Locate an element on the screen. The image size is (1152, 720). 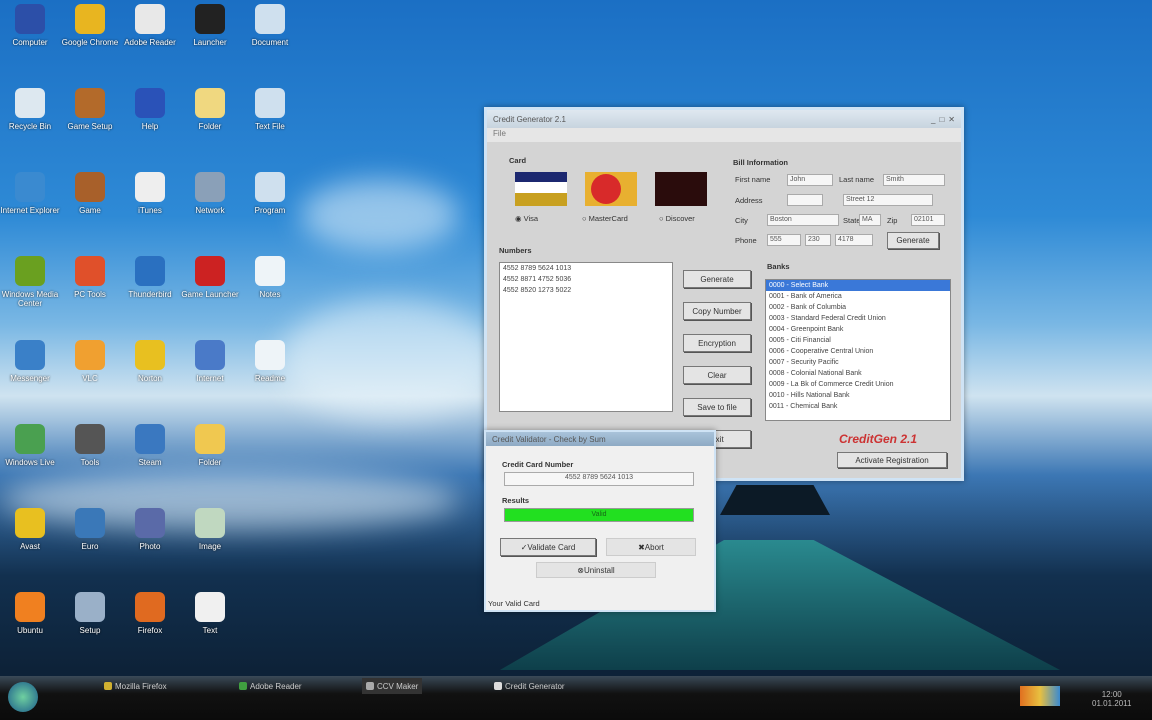
desktop-icon: Norton is located at coordinates (150, 361).